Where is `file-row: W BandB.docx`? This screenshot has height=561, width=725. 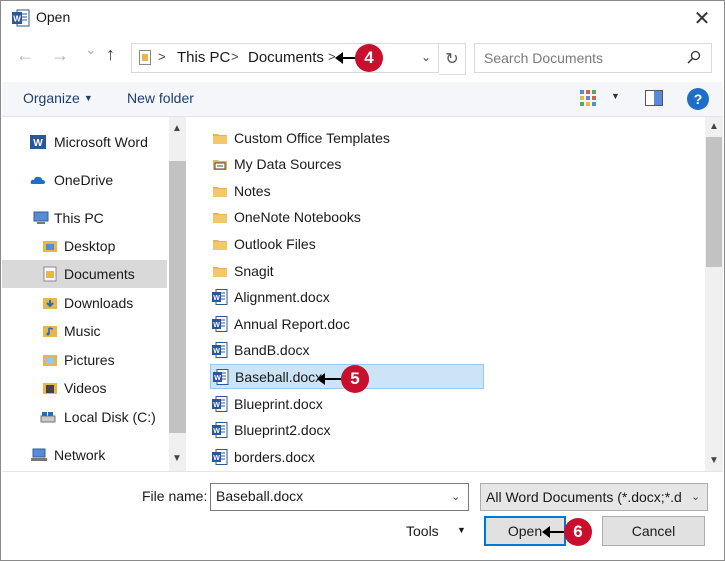
file-row: W BandB.docx is located at coordinates (347, 350).